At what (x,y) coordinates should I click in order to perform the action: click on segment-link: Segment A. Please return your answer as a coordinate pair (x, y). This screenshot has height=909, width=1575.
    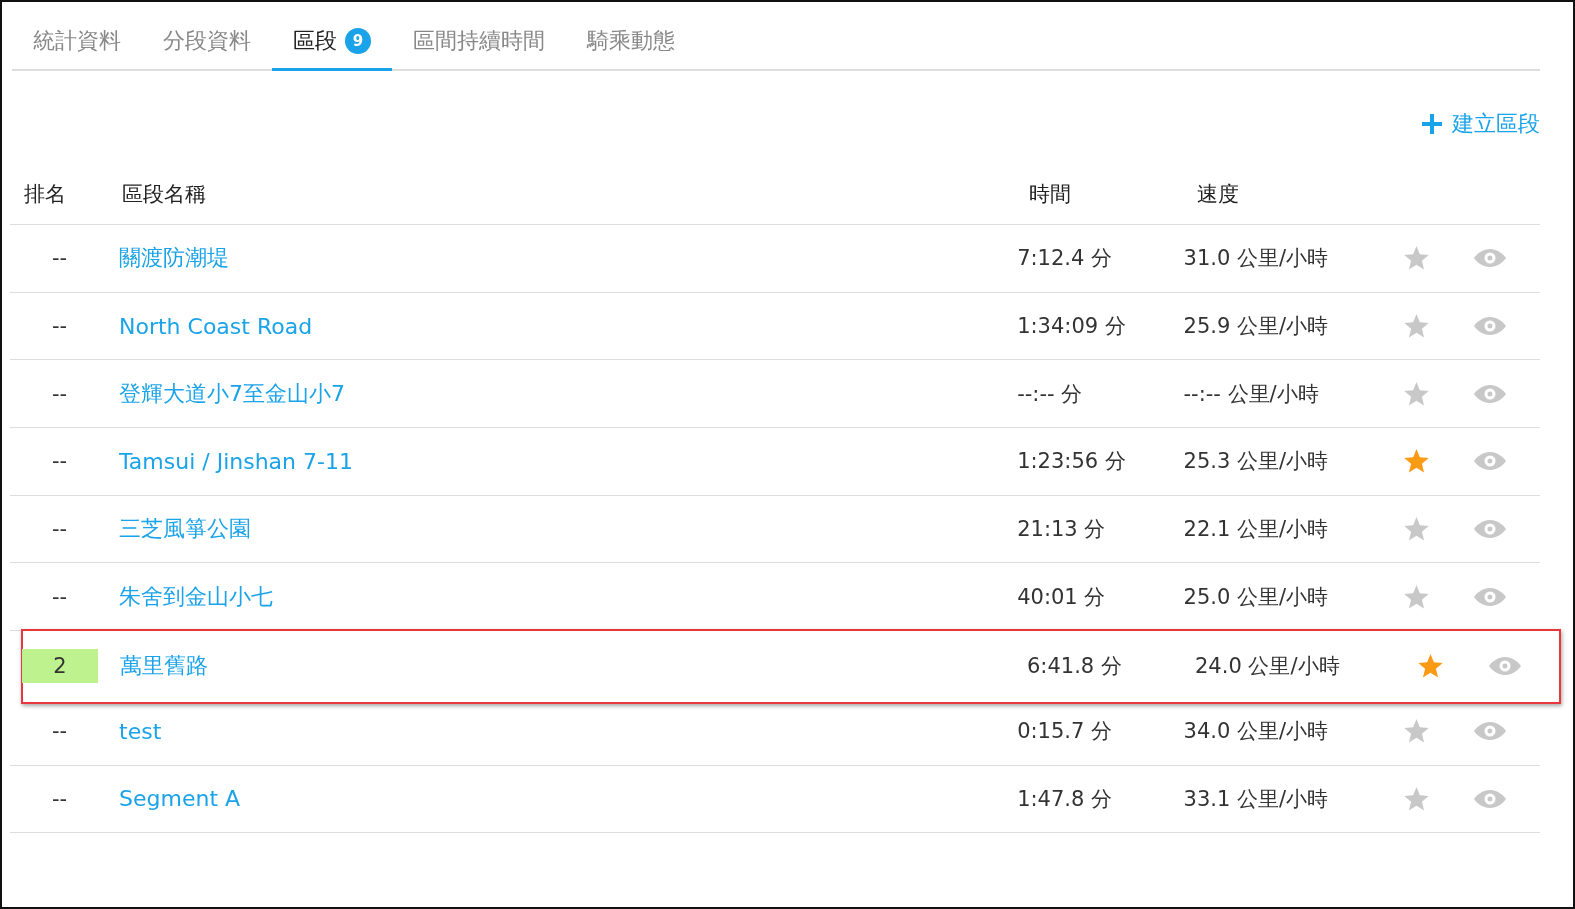
    Looking at the image, I should click on (180, 799).